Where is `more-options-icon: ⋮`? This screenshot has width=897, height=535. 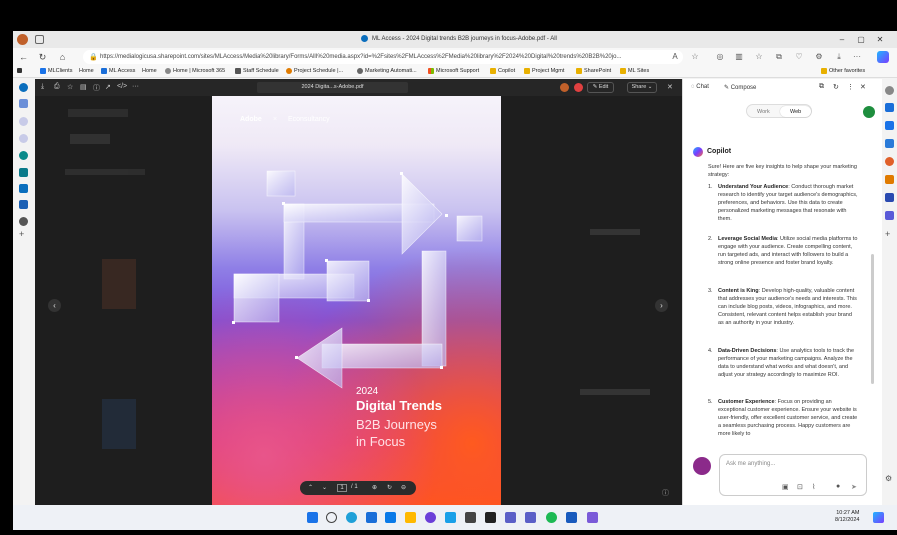 more-options-icon: ⋮ is located at coordinates (850, 87).